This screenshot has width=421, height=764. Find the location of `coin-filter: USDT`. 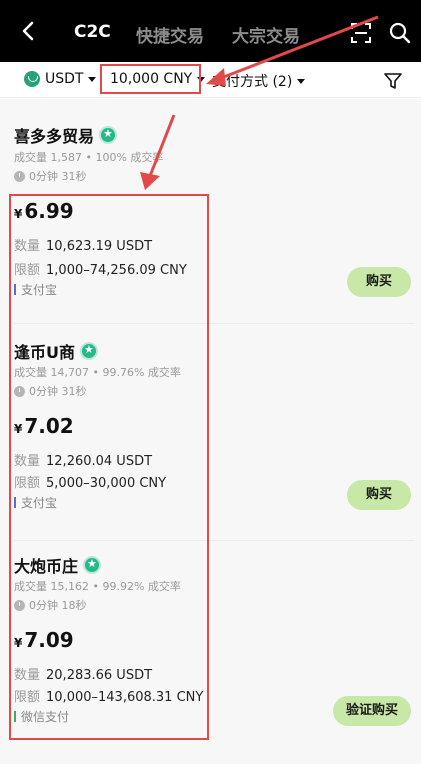

coin-filter: USDT is located at coordinates (60, 79).